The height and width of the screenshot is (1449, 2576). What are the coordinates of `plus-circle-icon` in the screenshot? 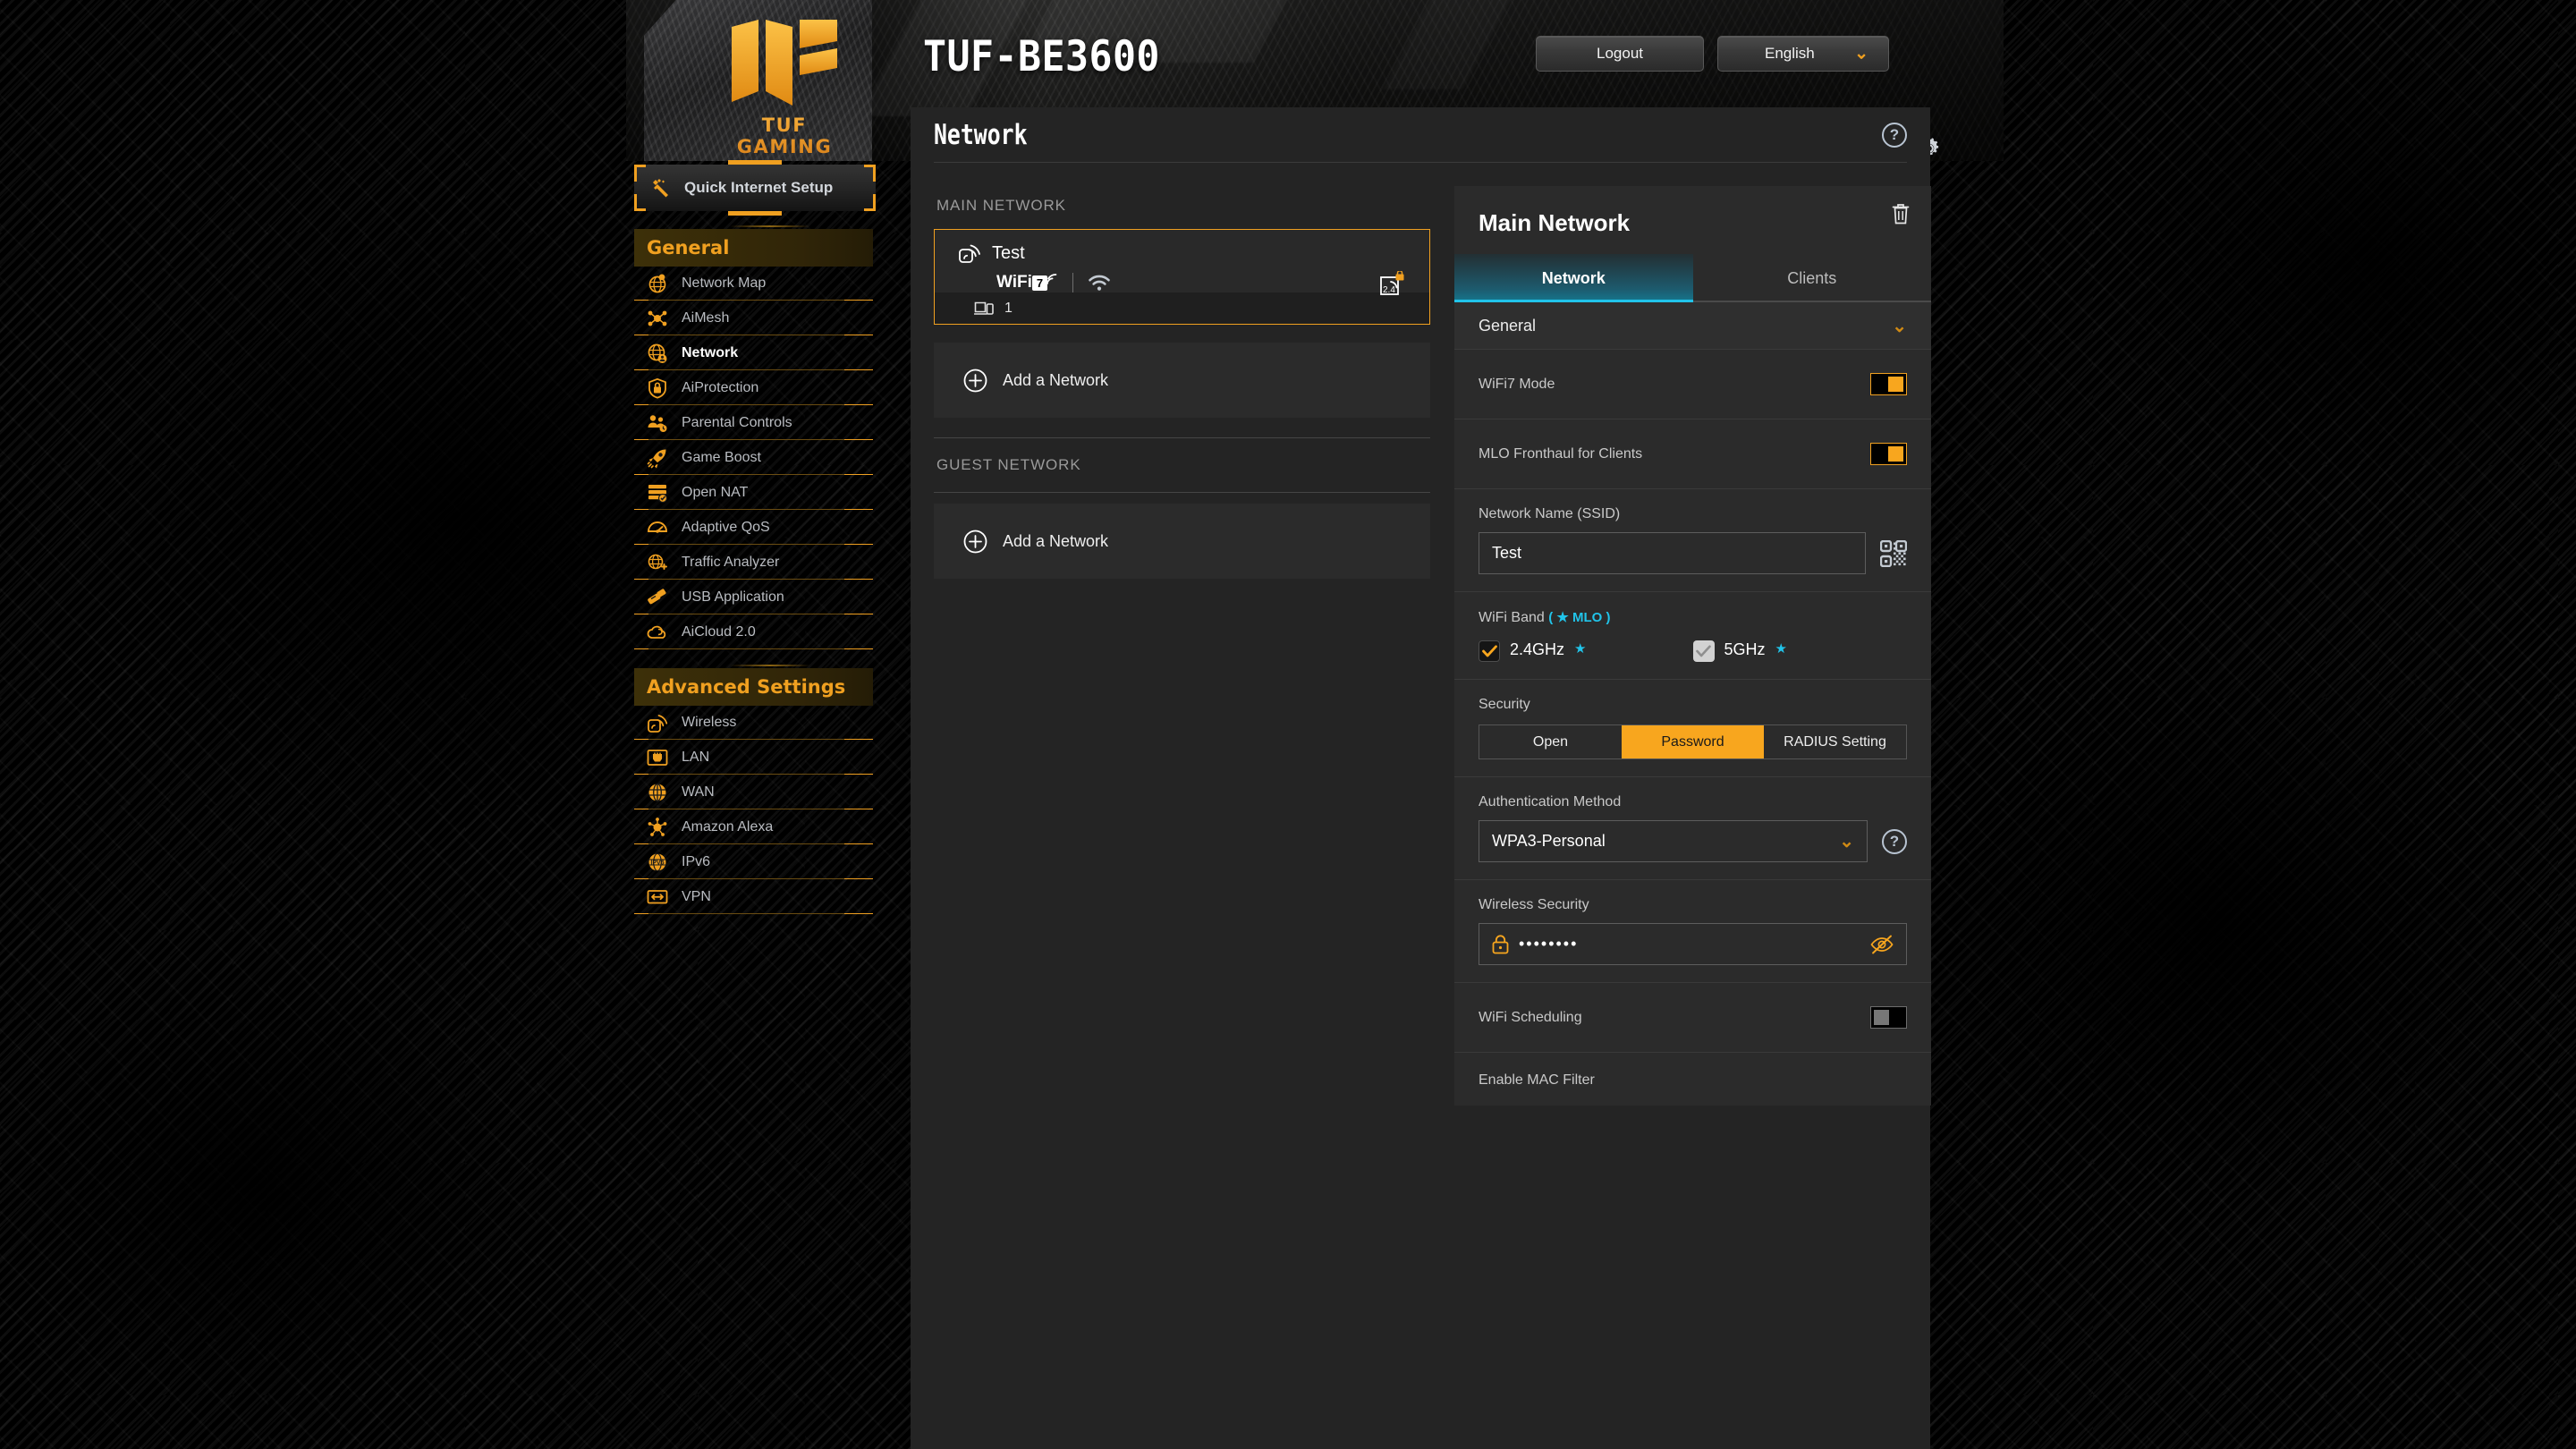 It's located at (975, 380).